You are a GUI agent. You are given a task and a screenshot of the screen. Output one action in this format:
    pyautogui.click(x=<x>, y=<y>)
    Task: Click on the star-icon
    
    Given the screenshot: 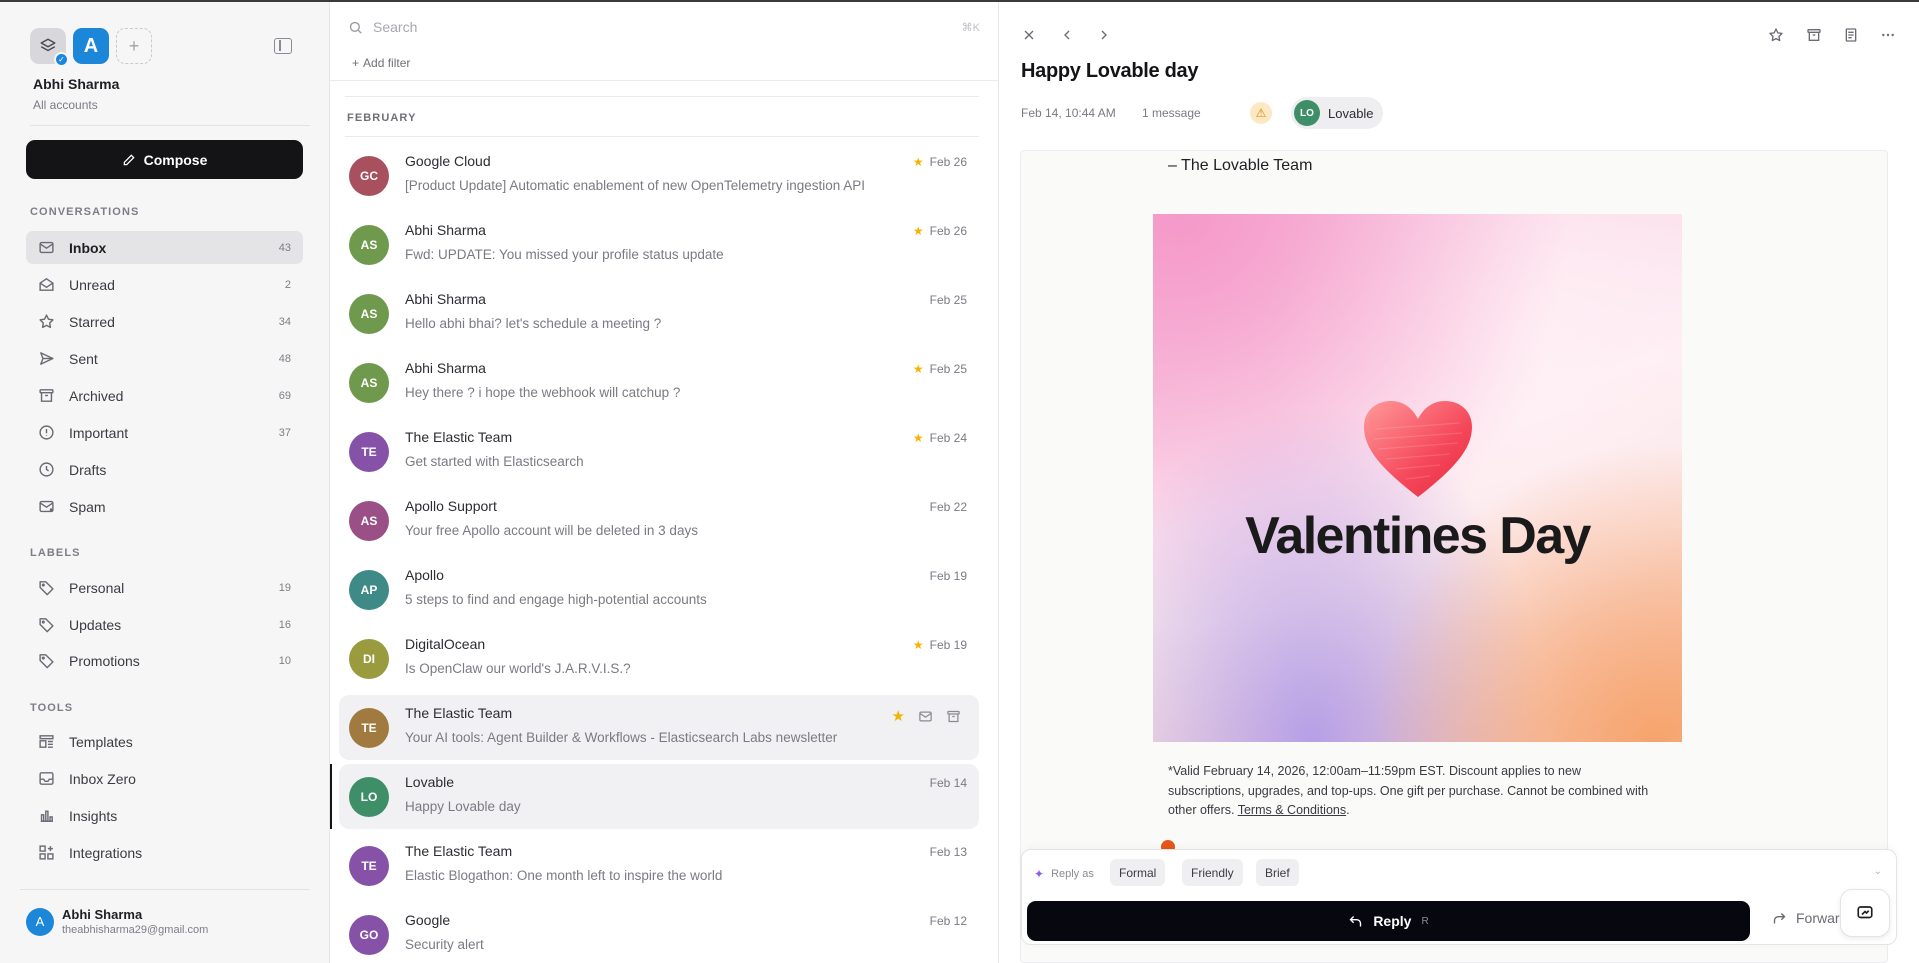 What is the action you would take?
    pyautogui.click(x=1776, y=35)
    